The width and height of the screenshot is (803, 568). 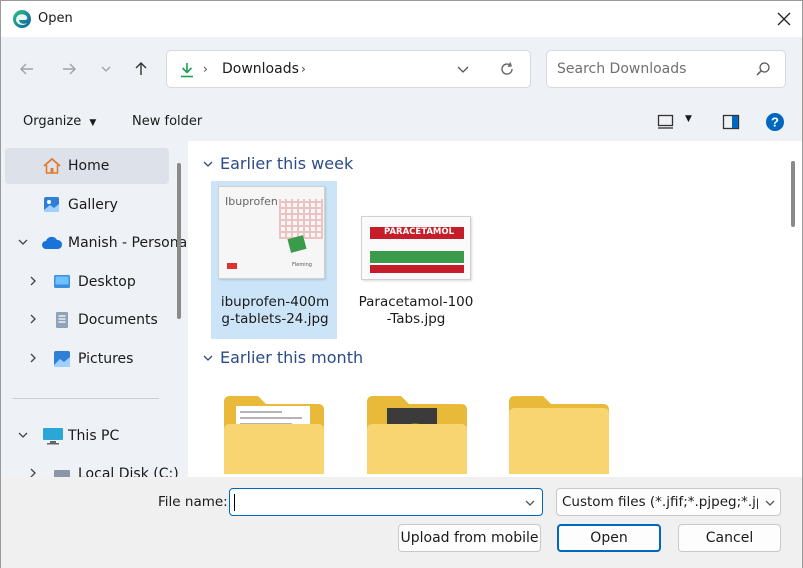 I want to click on search-icon, so click(x=763, y=71).